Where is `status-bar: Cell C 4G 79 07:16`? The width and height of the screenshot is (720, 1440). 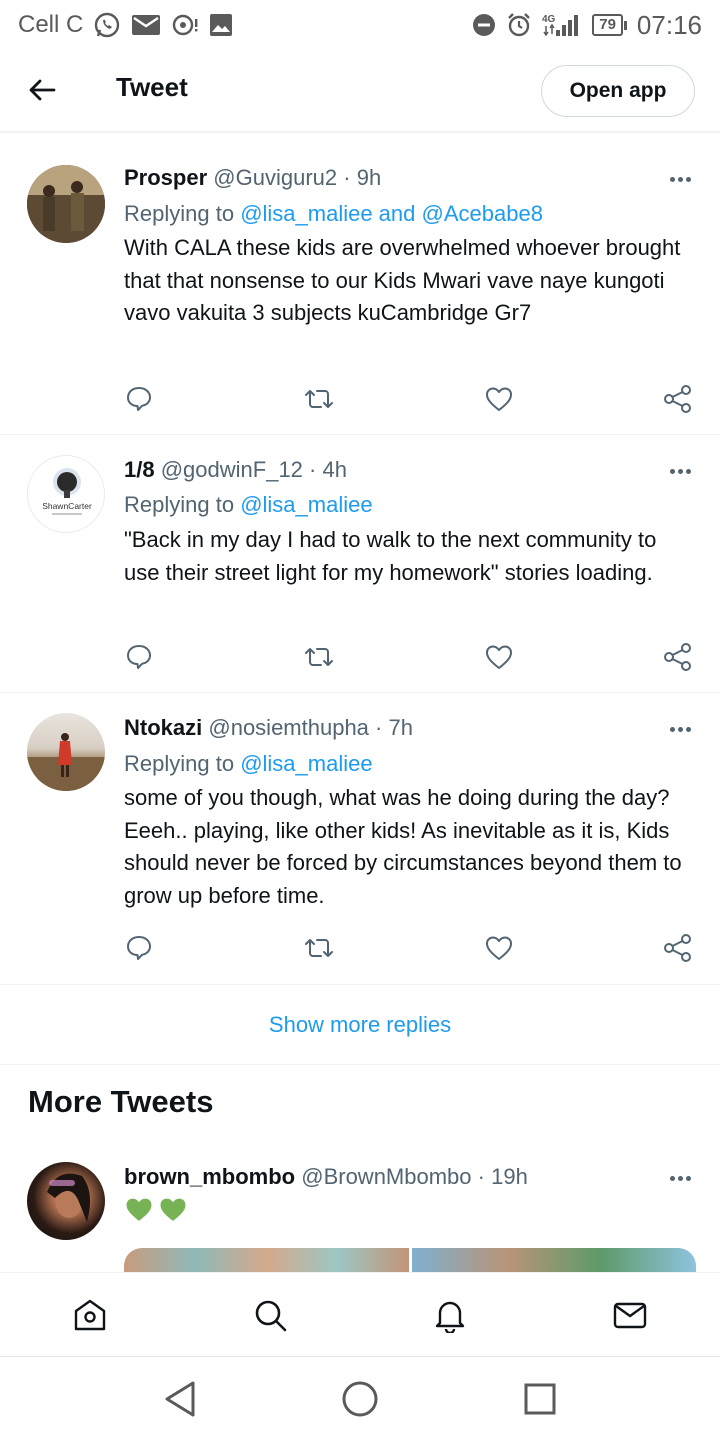 status-bar: Cell C 4G 79 07:16 is located at coordinates (360, 25).